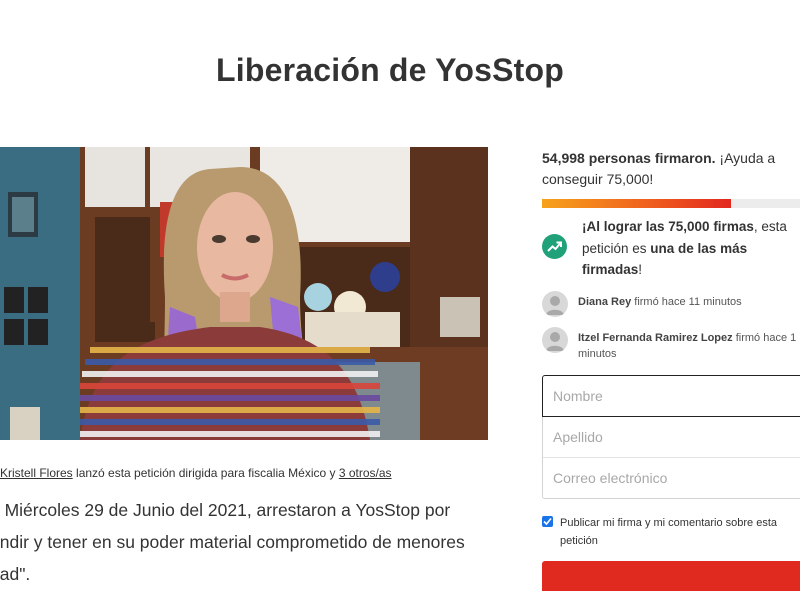 The width and height of the screenshot is (800, 600). What do you see at coordinates (671, 576) in the screenshot?
I see `sign-petition-button` at bounding box center [671, 576].